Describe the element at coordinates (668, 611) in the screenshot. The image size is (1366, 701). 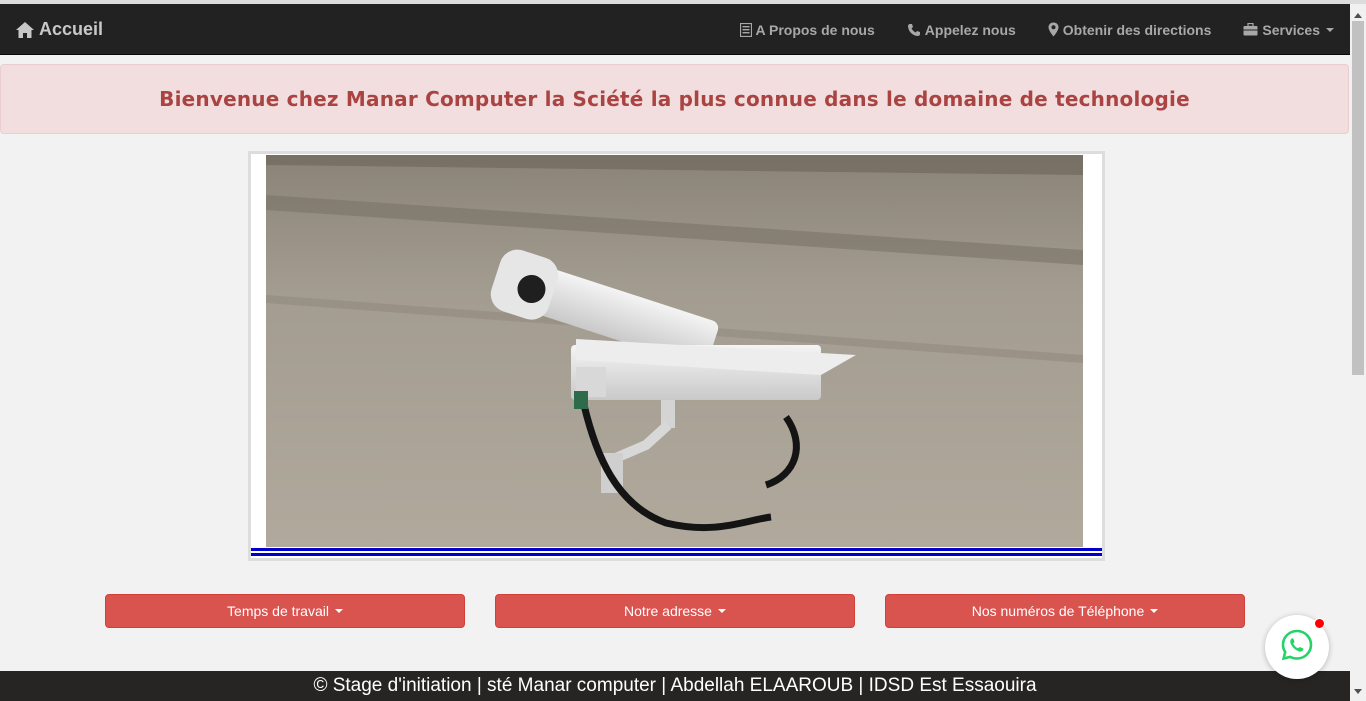
I see `address-label: Notre adresse` at that location.